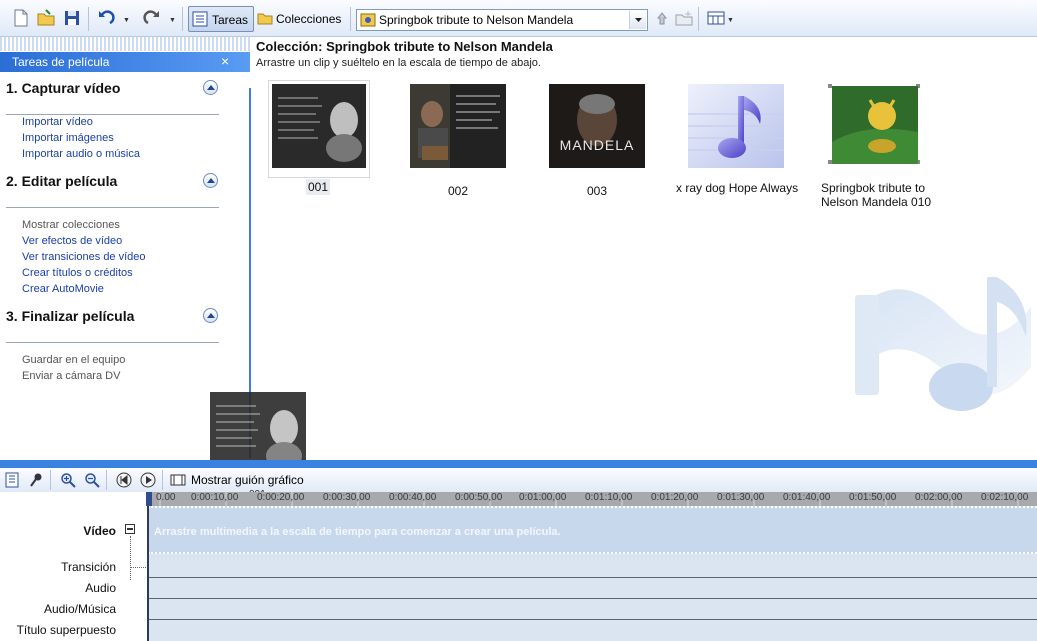  I want to click on task-send-dv: Enviar a cámara DV, so click(71, 376).